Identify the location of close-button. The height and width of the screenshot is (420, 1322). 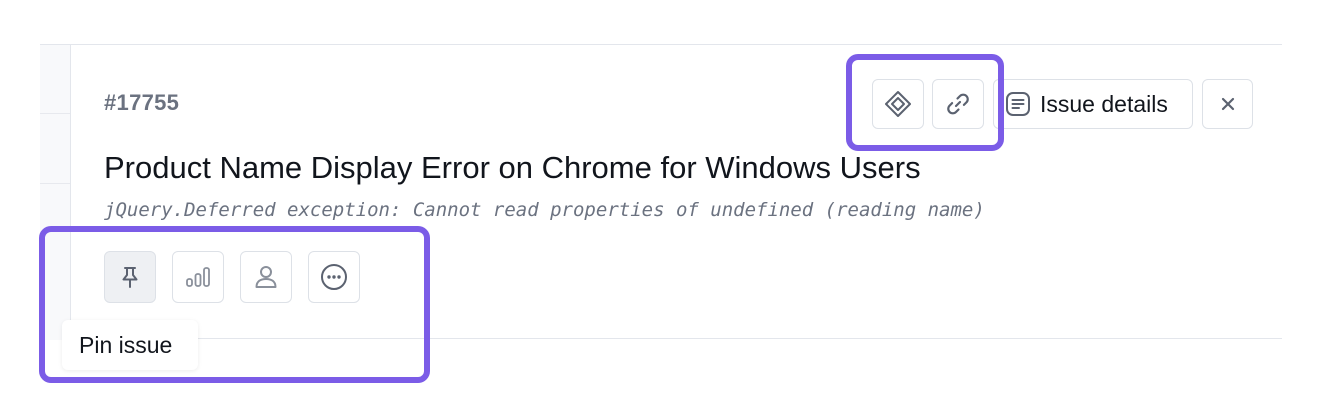
(1227, 104).